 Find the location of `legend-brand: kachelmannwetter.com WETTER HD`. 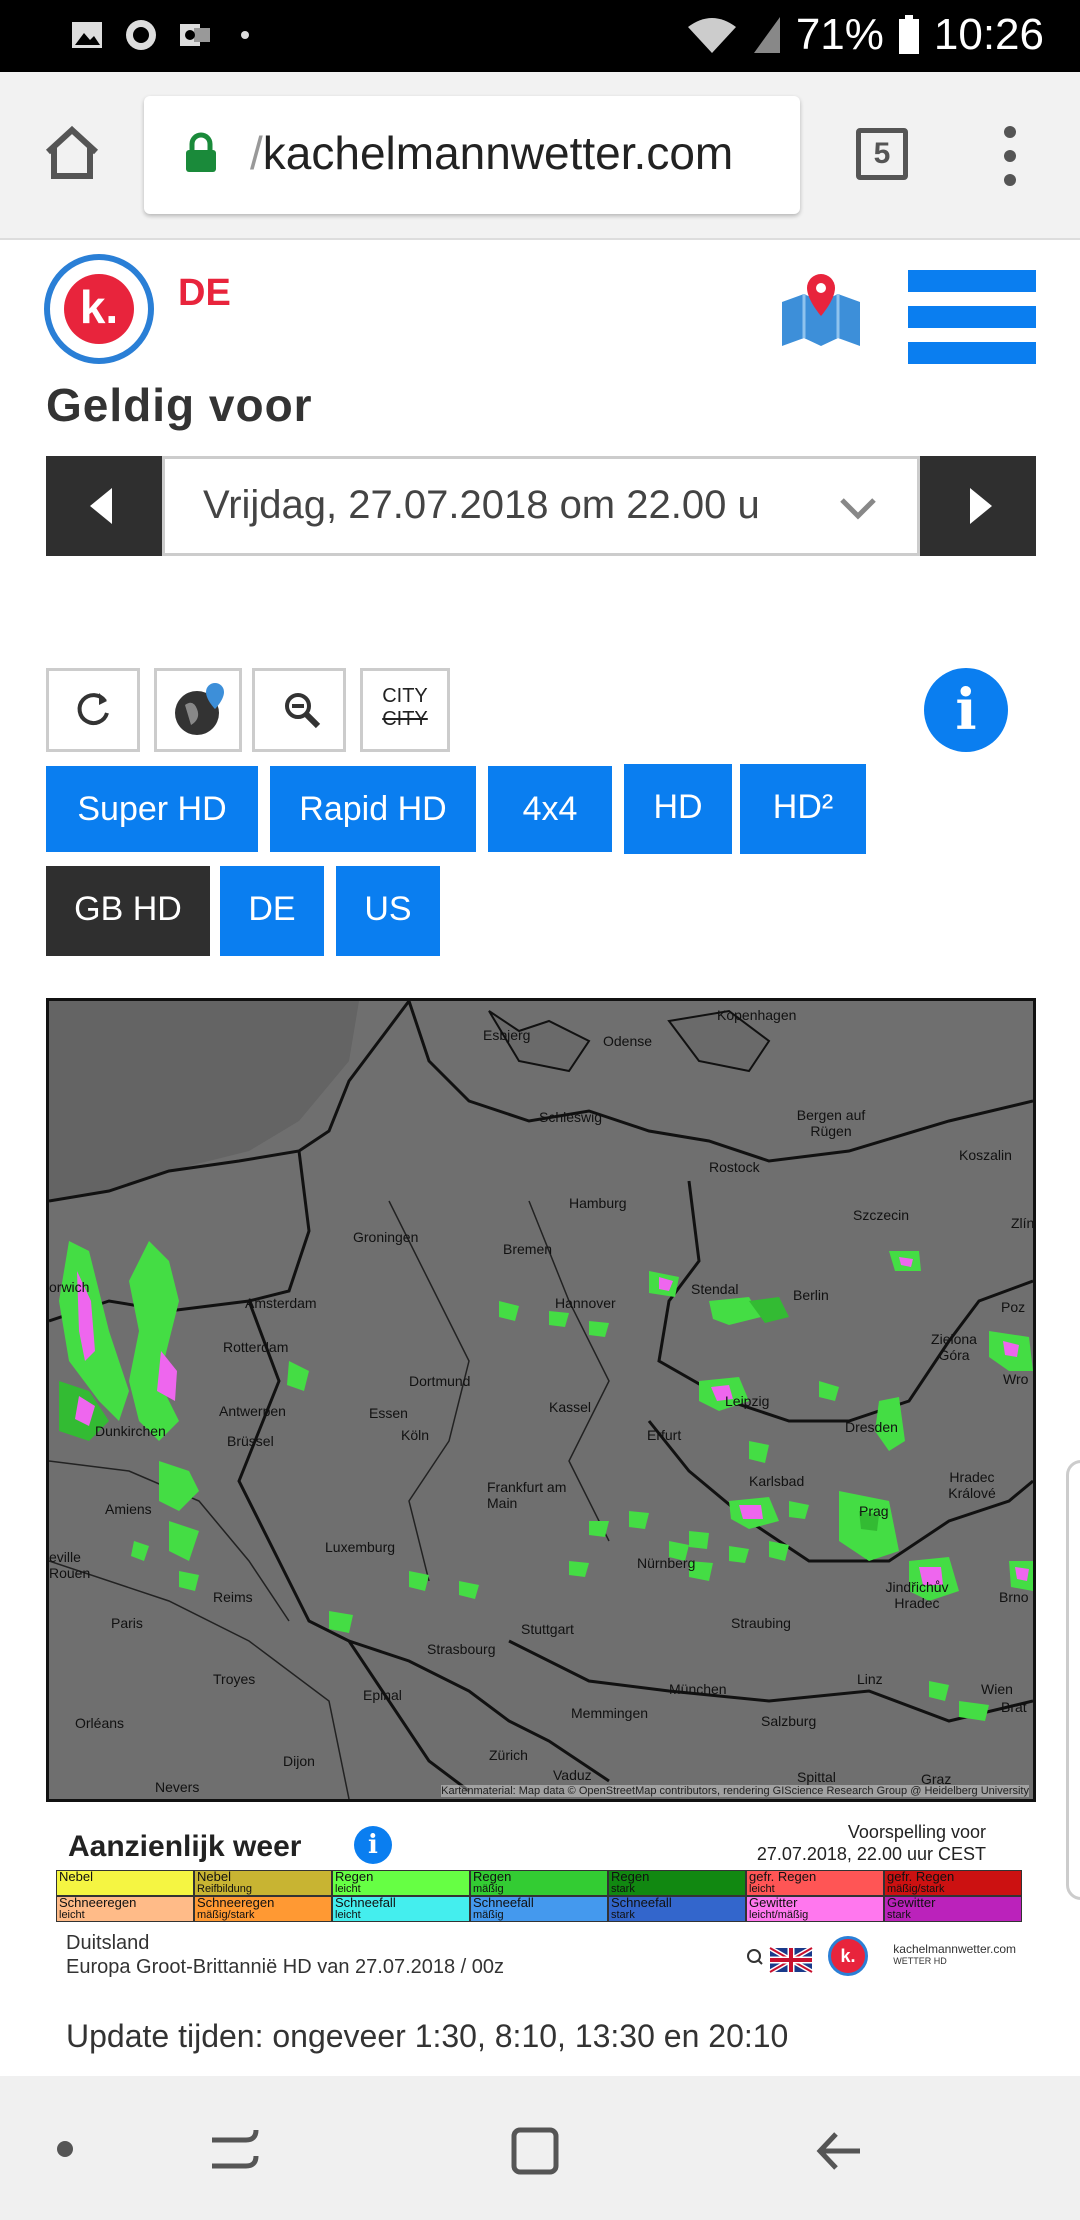

legend-brand: kachelmannwetter.com WETTER HD is located at coordinates (954, 1954).